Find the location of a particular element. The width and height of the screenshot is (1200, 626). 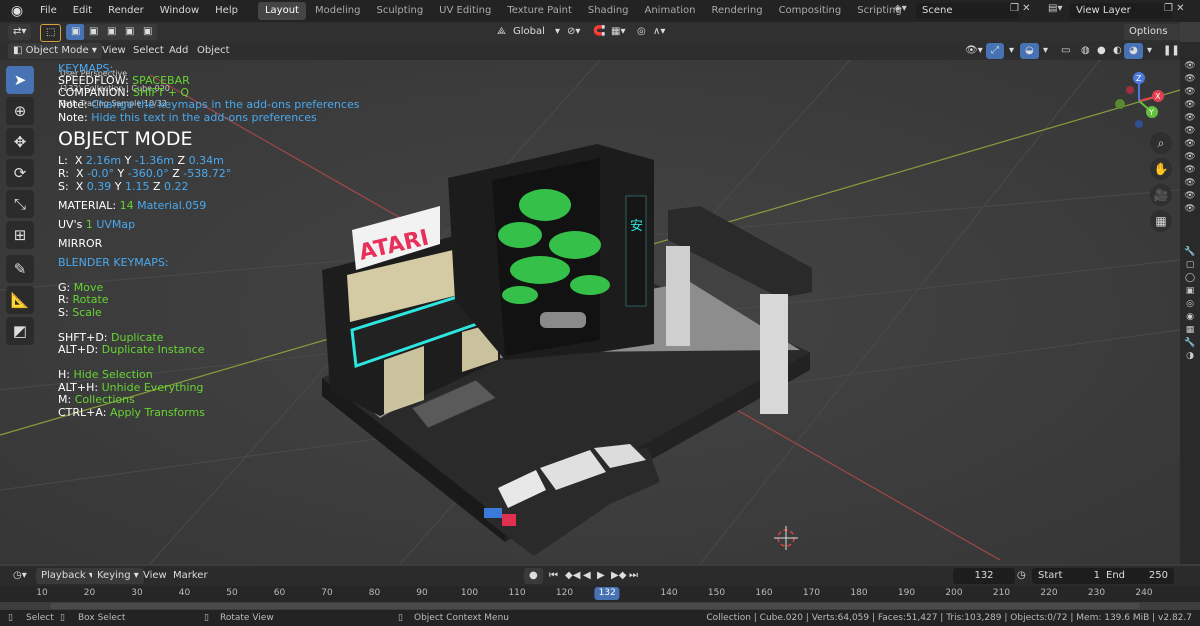

properties-view-layer-icon: ▣ is located at coordinates (1190, 291).